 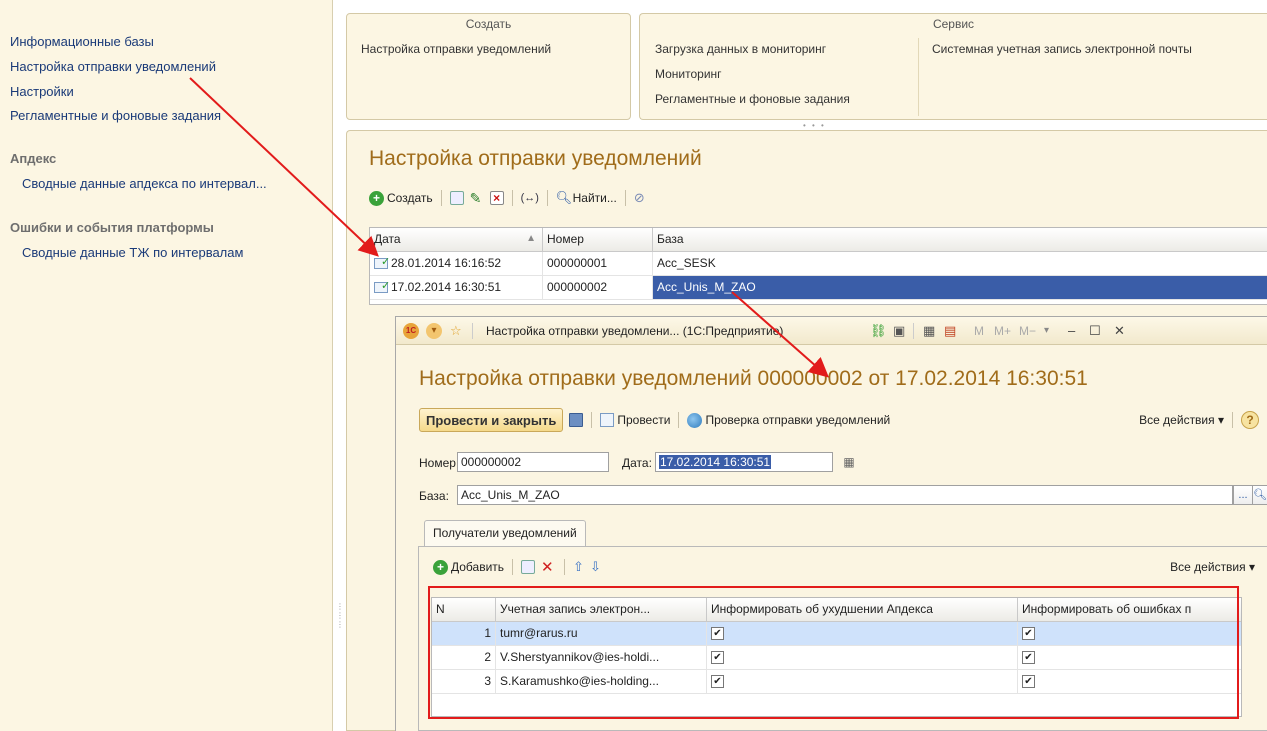 I want to click on table-row: 2 V.Sherstyannikov@ies-holdi... ✔ ✔, so click(x=836, y=658).